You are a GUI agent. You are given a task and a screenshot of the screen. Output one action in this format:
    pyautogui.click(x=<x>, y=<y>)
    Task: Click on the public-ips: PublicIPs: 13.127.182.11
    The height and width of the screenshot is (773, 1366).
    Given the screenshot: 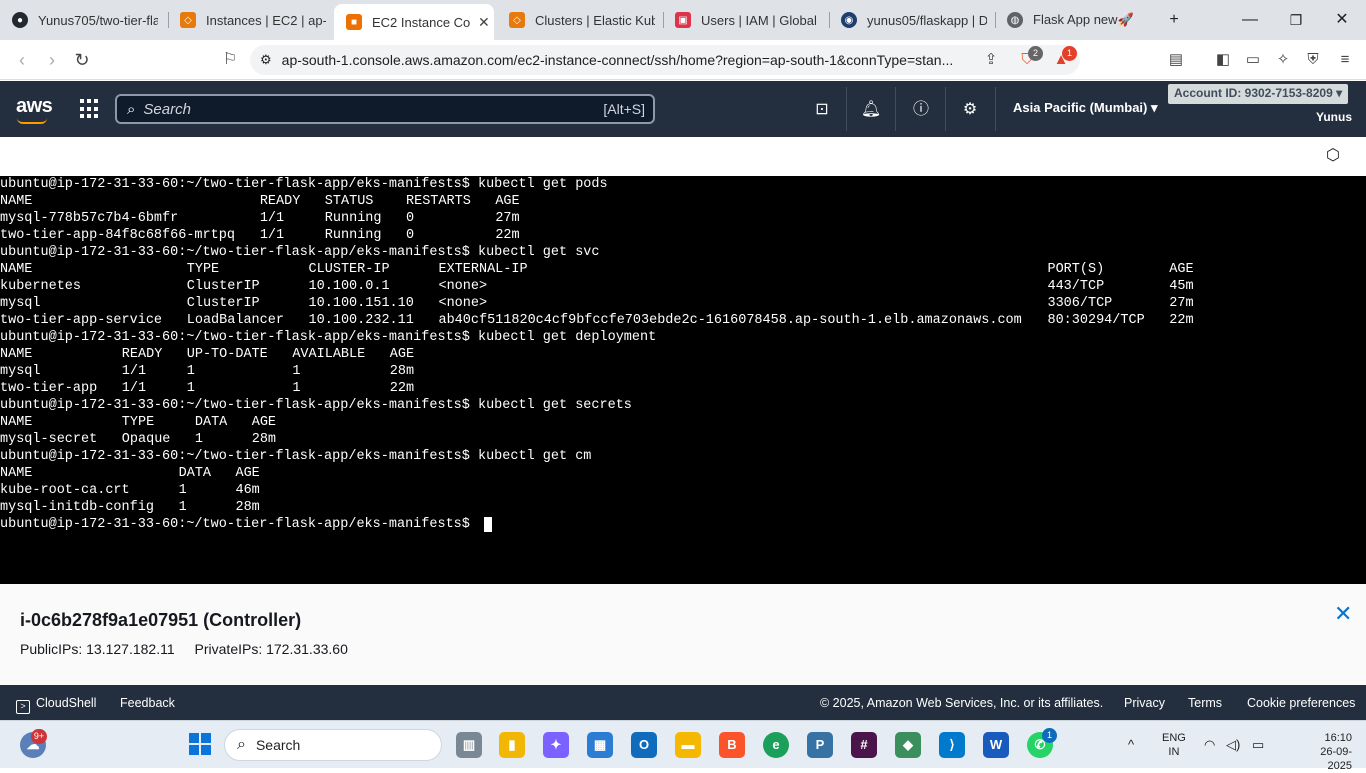 What is the action you would take?
    pyautogui.click(x=97, y=649)
    